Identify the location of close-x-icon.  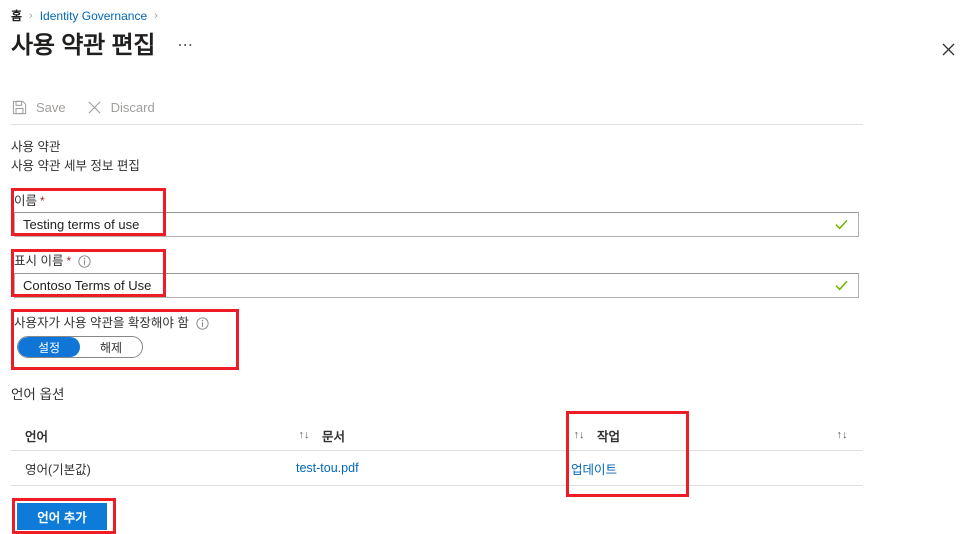
(94, 107).